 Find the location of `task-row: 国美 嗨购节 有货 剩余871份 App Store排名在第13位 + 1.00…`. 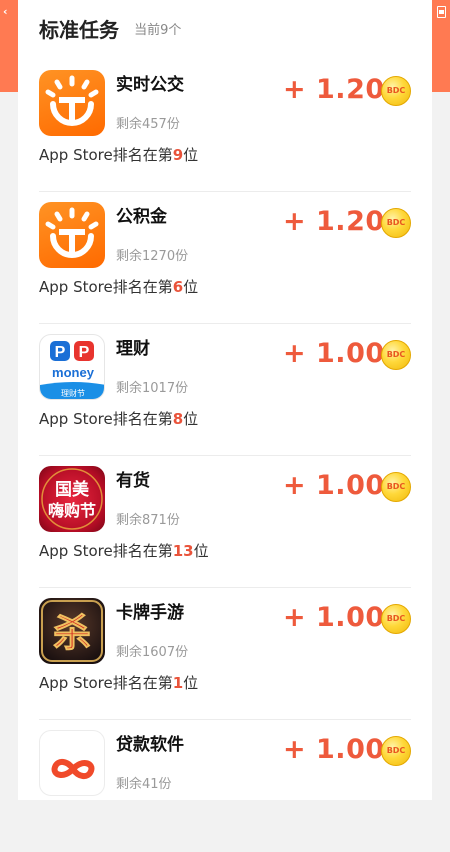

task-row: 国美 嗨购节 有货 剩余871份 App Store排名在第13位 + 1.00… is located at coordinates (225, 522).